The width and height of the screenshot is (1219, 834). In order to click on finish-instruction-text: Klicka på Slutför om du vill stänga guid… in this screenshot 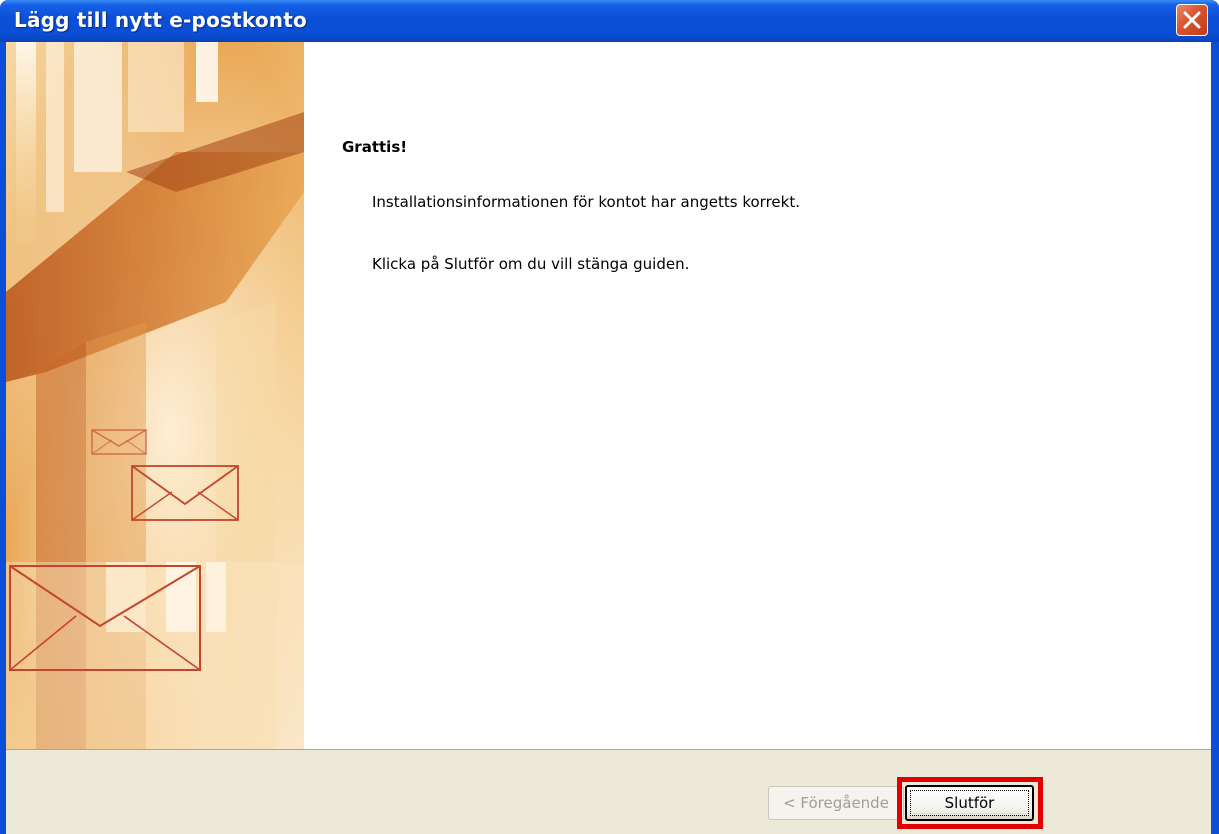, I will do `click(531, 264)`.